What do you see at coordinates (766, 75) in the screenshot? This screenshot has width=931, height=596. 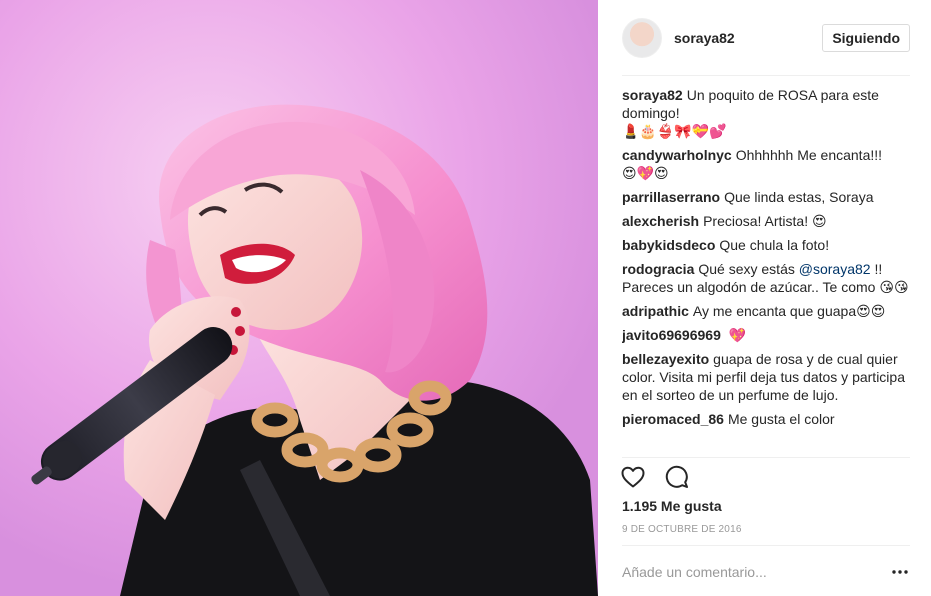 I see `header-divider` at bounding box center [766, 75].